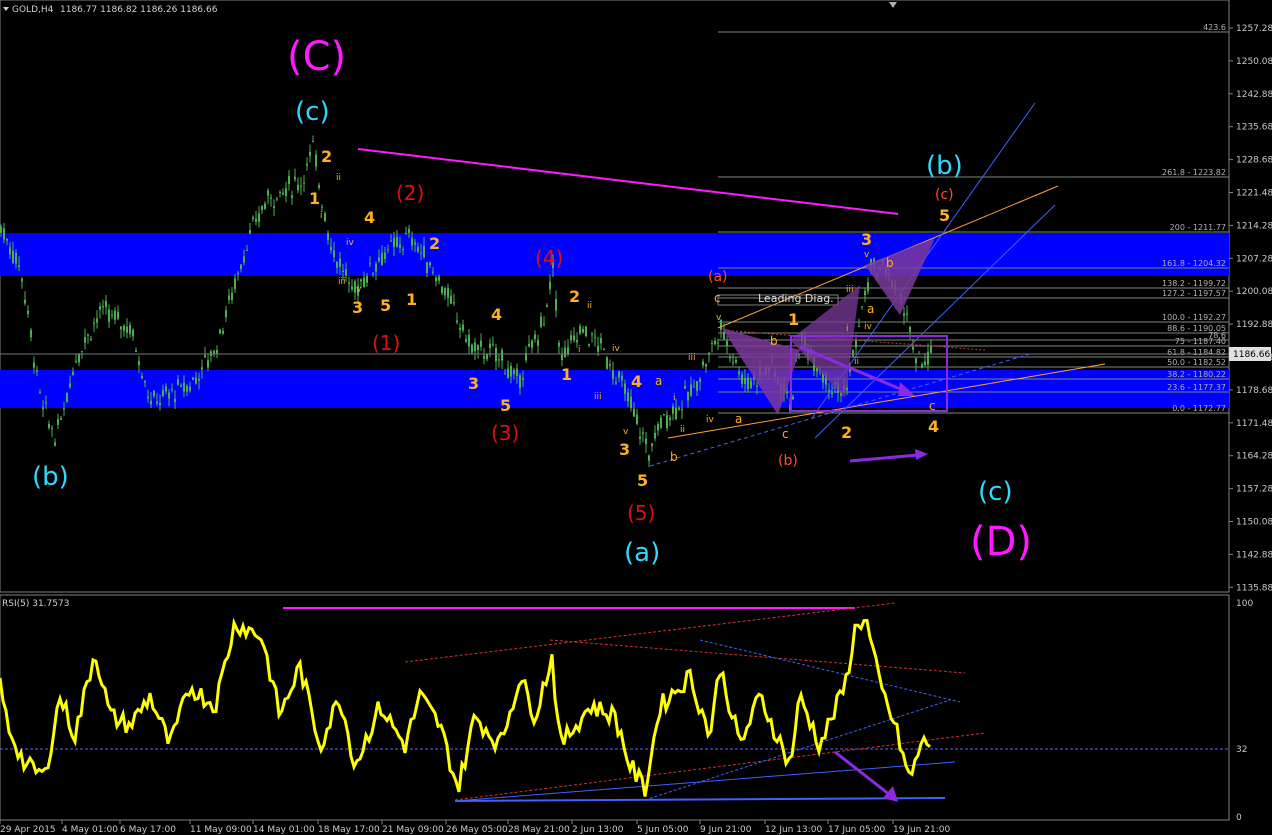  Describe the element at coordinates (1254, 391) in the screenshot. I see `price-tick-label: 1178.68` at that location.